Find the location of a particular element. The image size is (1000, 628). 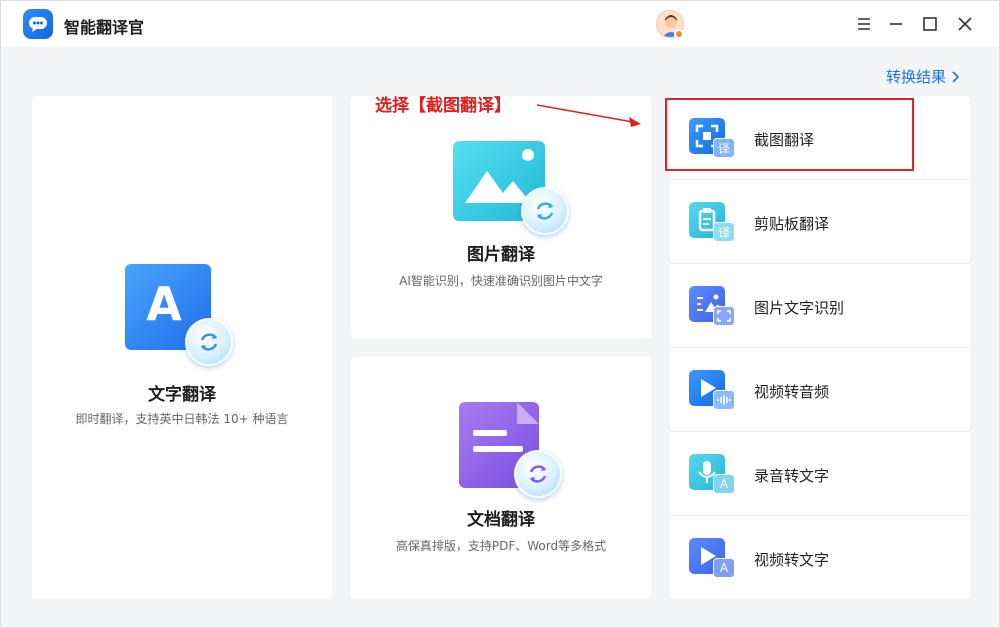

tool-audio-to-text: A 录音转文字 is located at coordinates (820, 474).